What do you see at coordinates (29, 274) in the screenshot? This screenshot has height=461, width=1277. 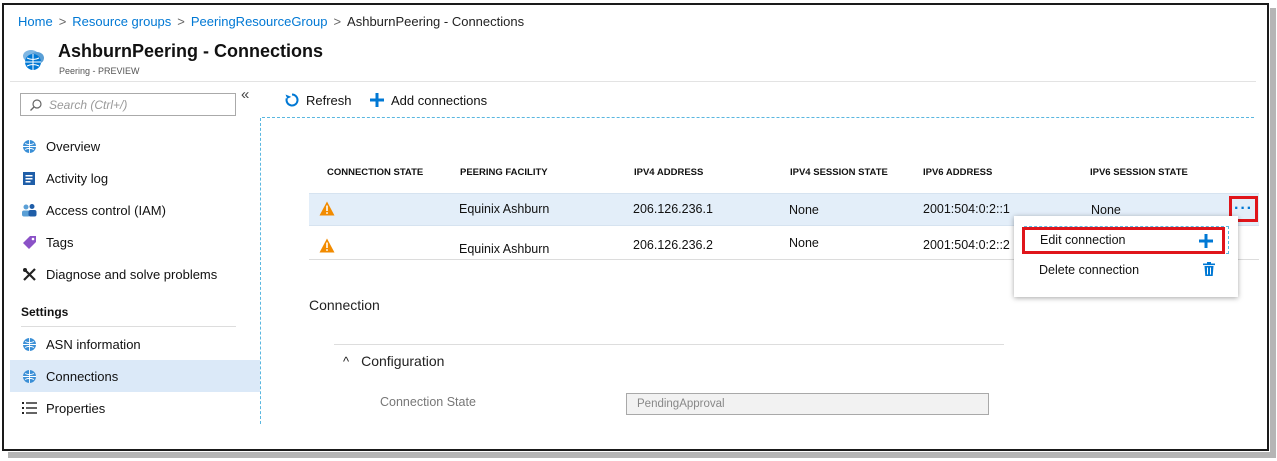 I see `wrench-icon` at bounding box center [29, 274].